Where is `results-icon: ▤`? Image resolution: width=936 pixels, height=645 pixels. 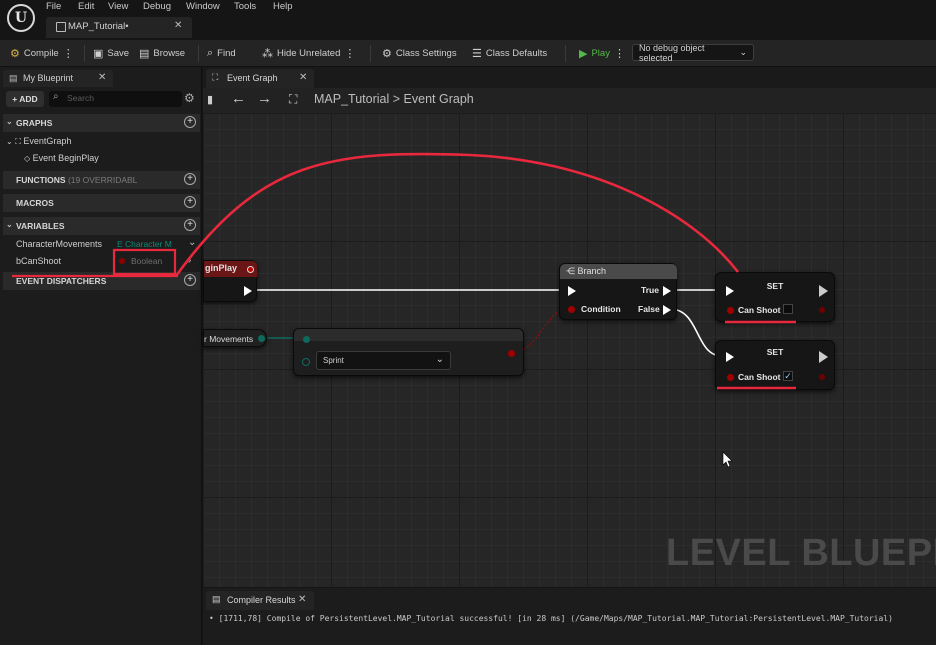
results-icon: ▤ is located at coordinates (216, 599).